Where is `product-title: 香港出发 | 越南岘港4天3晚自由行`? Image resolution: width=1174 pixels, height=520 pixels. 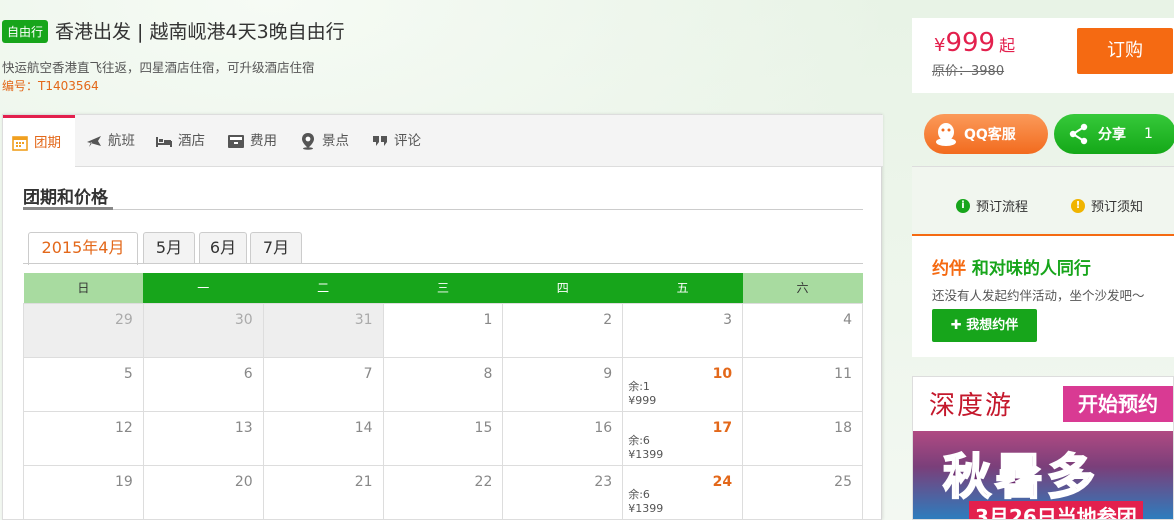 product-title: 香港出发 | 越南岘港4天3晚自由行 is located at coordinates (200, 32).